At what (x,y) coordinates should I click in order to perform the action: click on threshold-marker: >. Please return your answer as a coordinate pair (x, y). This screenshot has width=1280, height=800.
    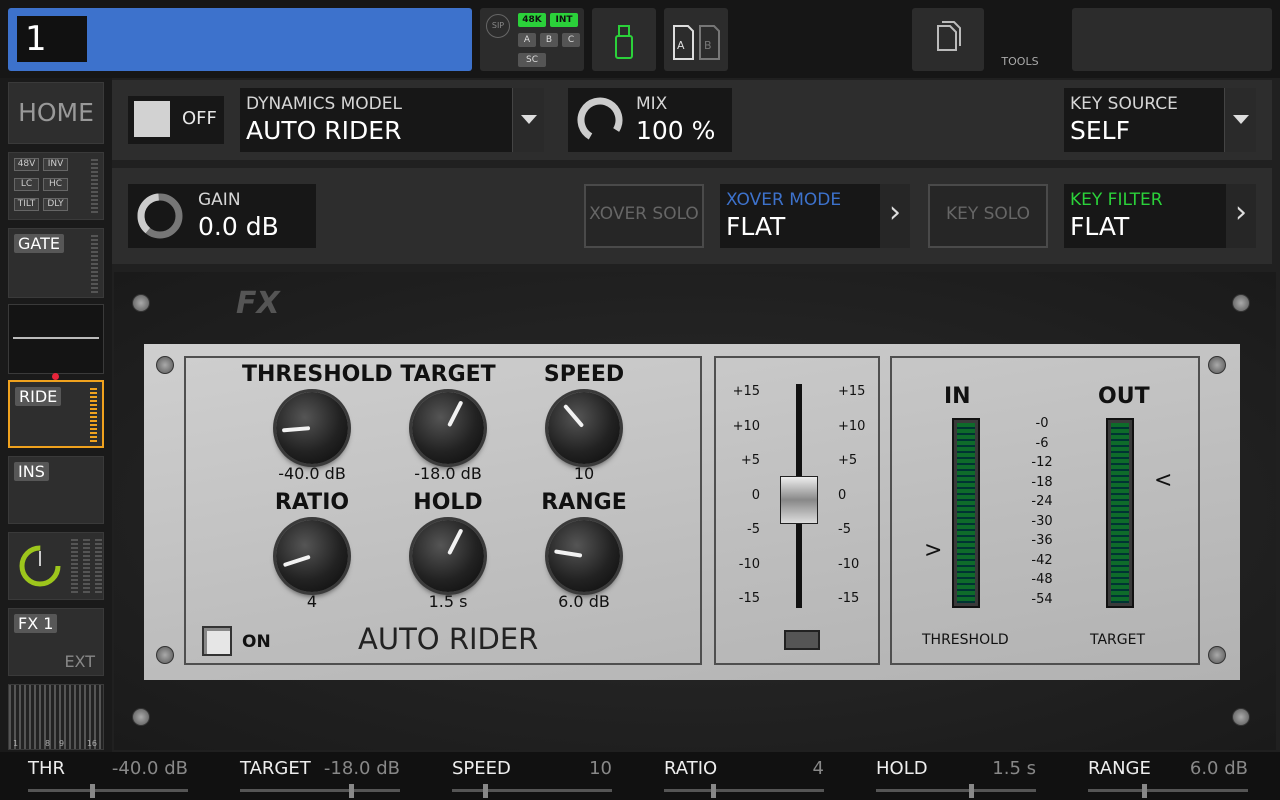
    Looking at the image, I should click on (933, 550).